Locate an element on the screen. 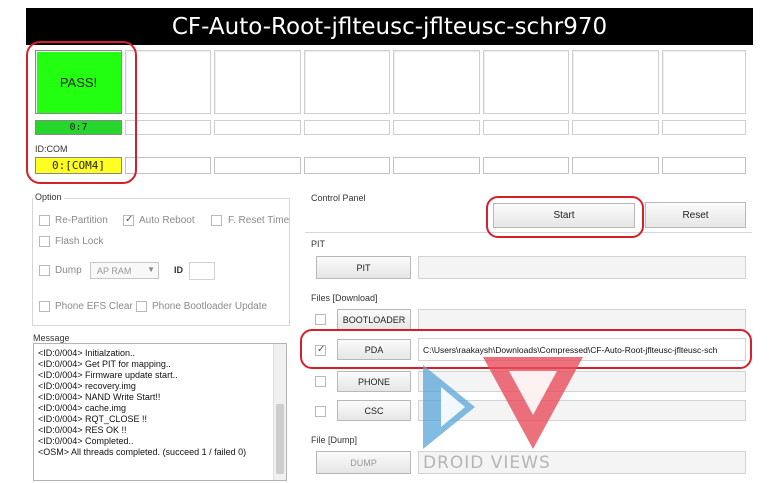 The image size is (780, 483). dump-target-value: AP RAM is located at coordinates (114, 270).